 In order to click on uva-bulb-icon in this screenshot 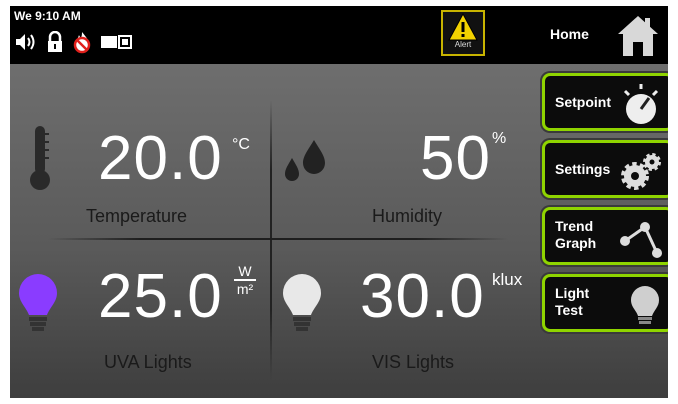, I will do `click(38, 305)`.